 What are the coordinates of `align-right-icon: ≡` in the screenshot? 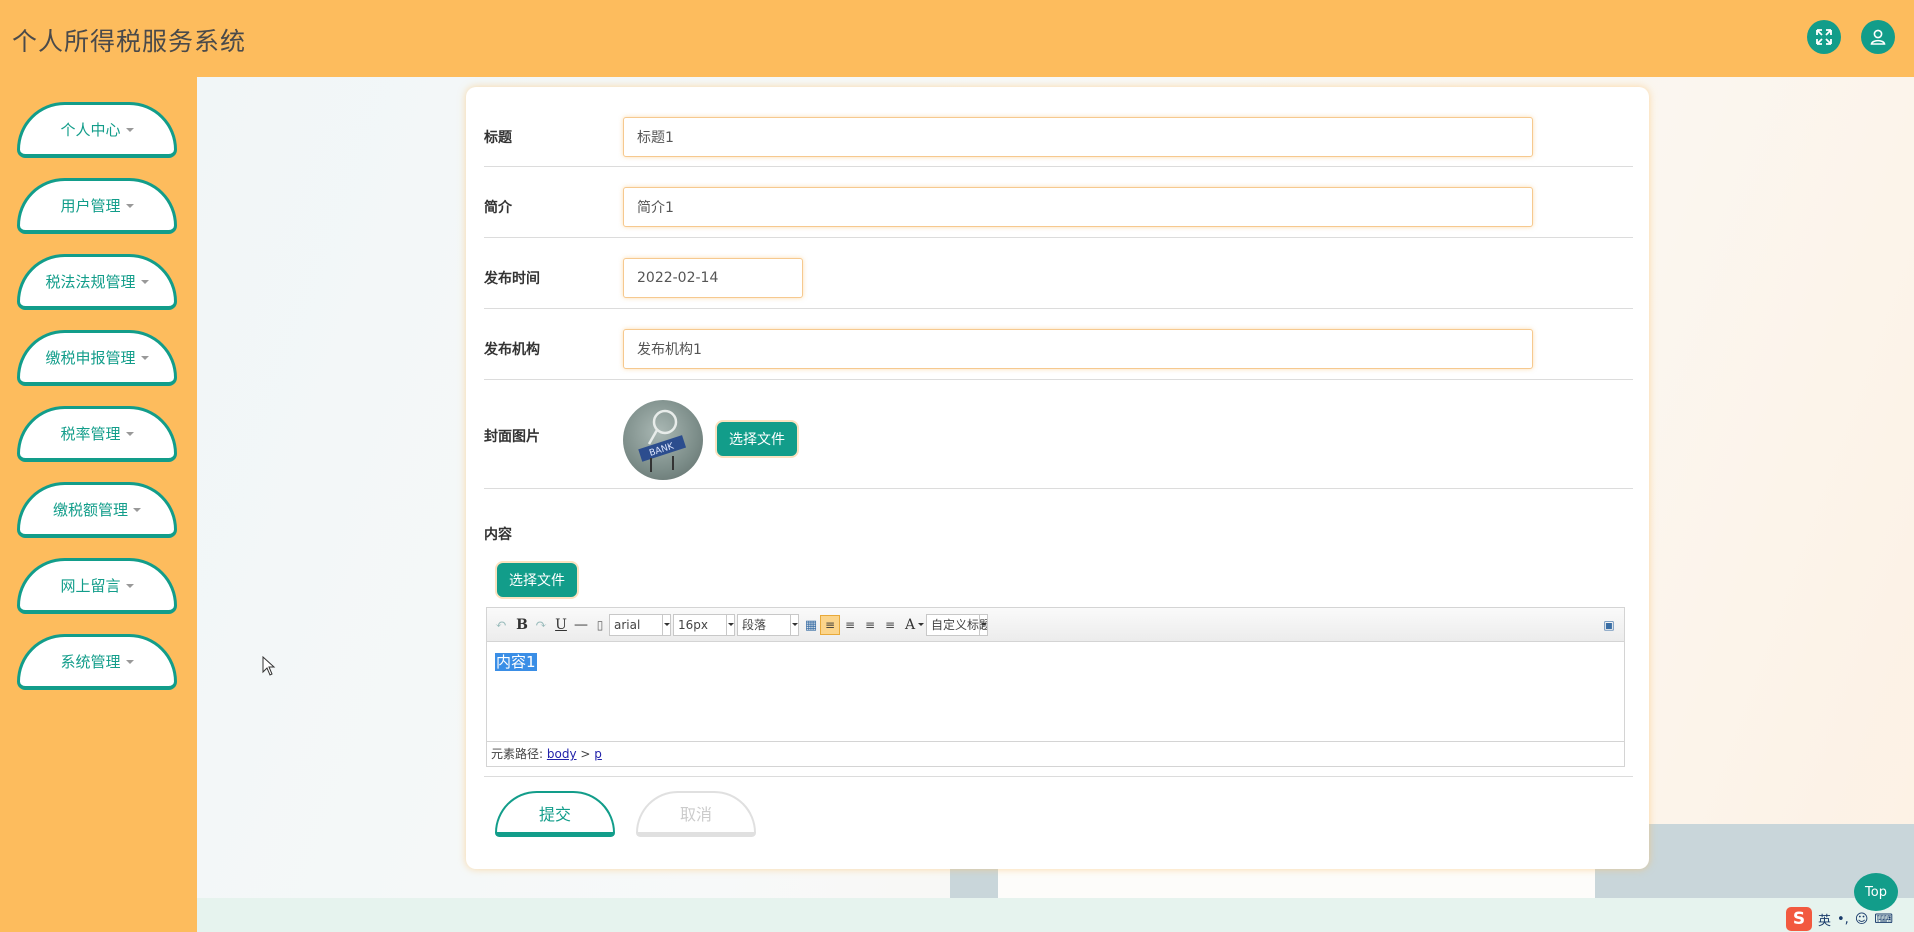 It's located at (850, 625).